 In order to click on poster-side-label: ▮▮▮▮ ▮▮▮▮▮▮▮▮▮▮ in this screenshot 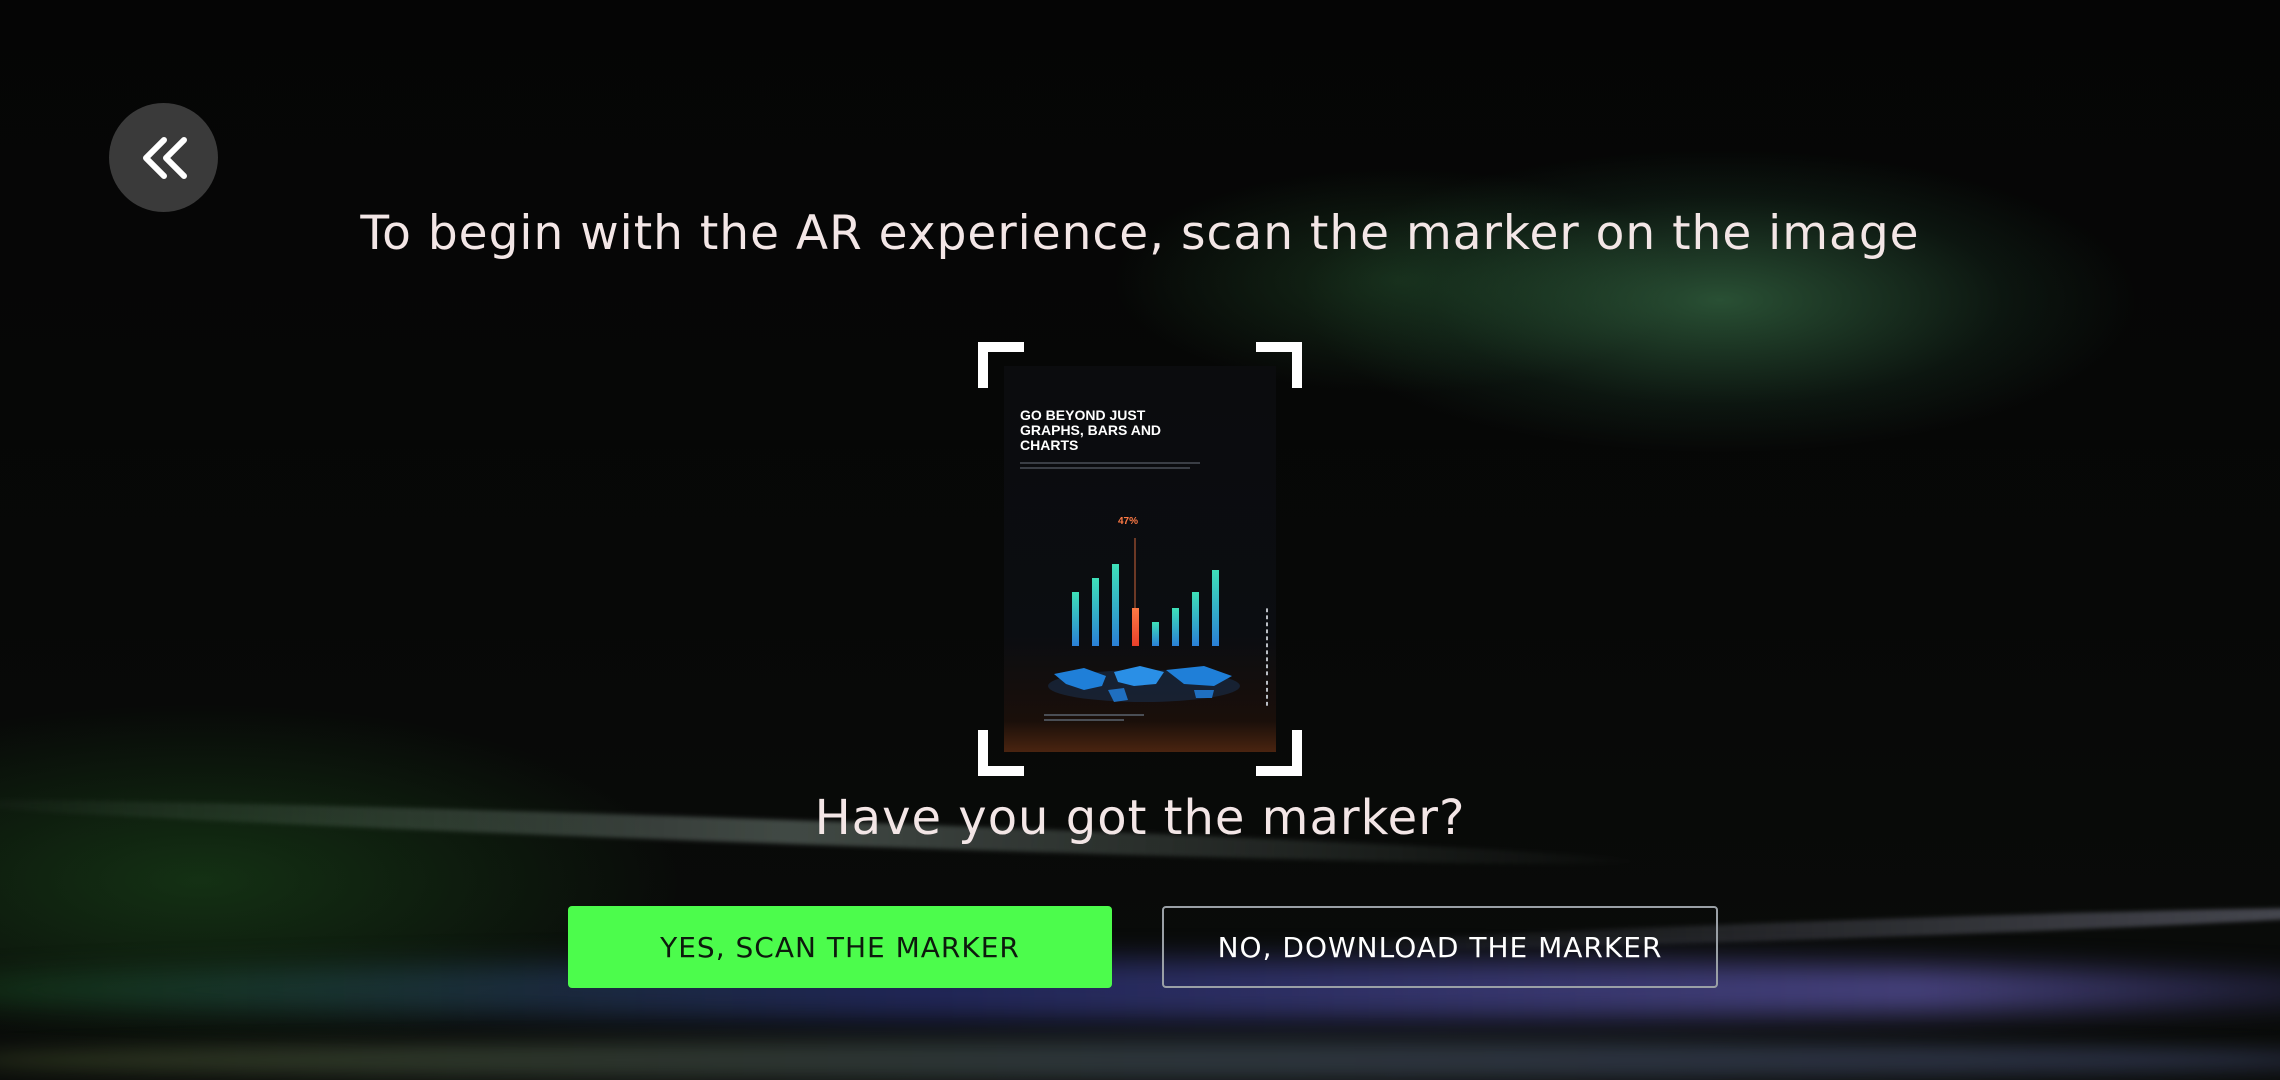, I will do `click(1267, 656)`.